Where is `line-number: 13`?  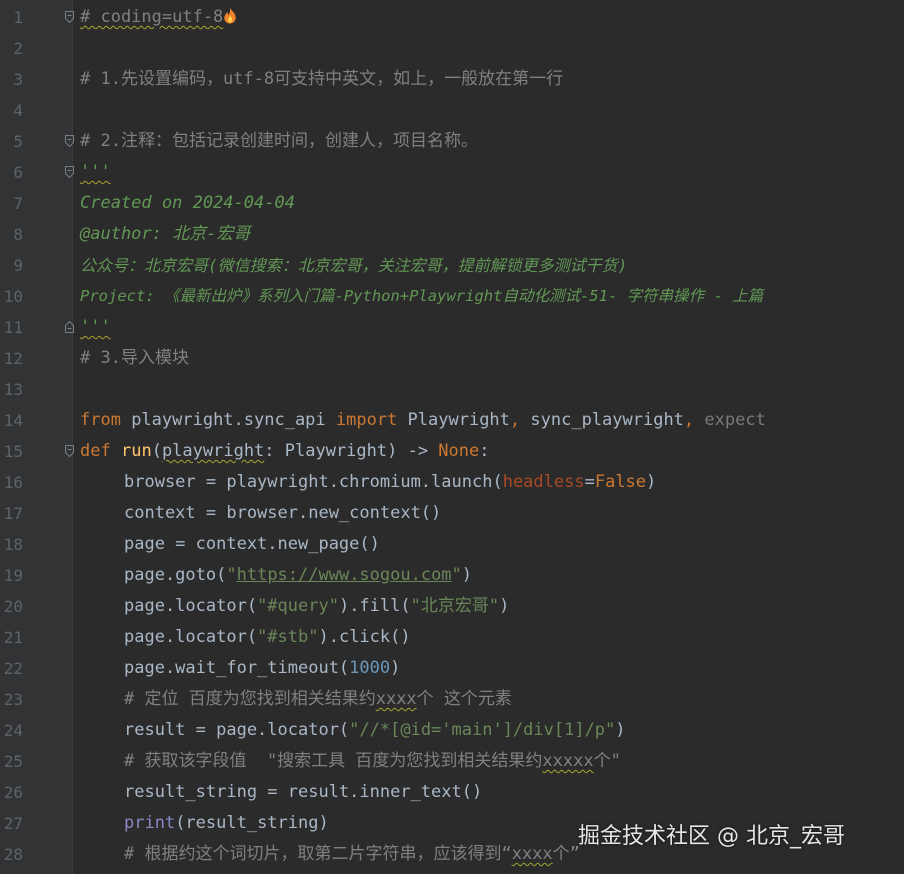
line-number: 13 is located at coordinates (13, 389).